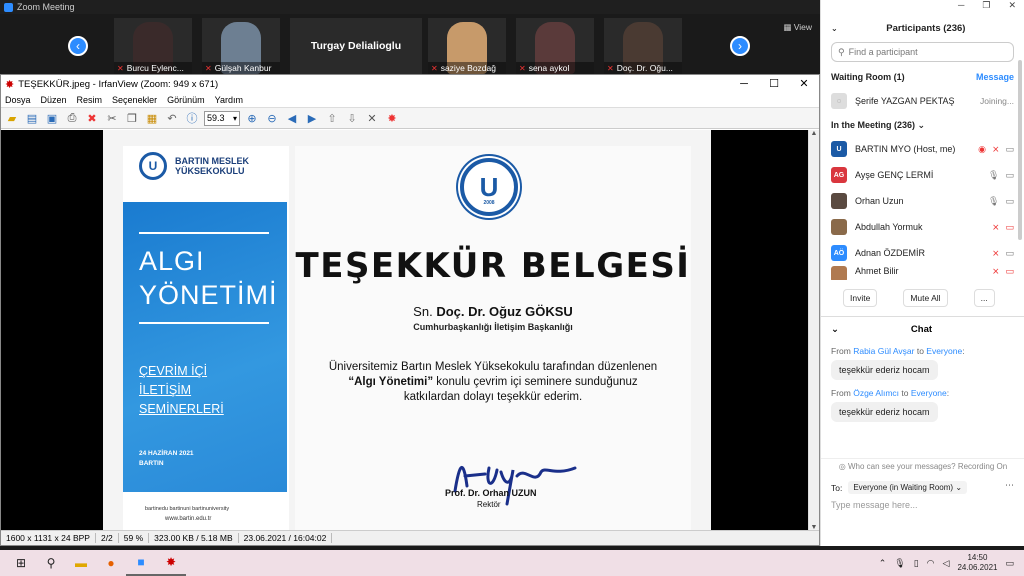 The height and width of the screenshot is (576, 1024). I want to click on chat-recipient-select: Everyone (in Waiting Room) ⌄, so click(908, 487).